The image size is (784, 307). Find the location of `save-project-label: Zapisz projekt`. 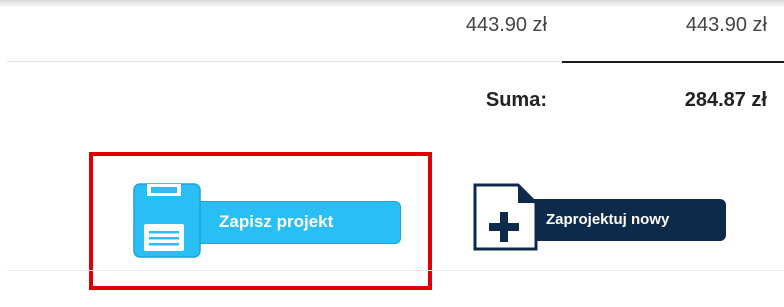

save-project-label: Zapisz projekt is located at coordinates (276, 221).